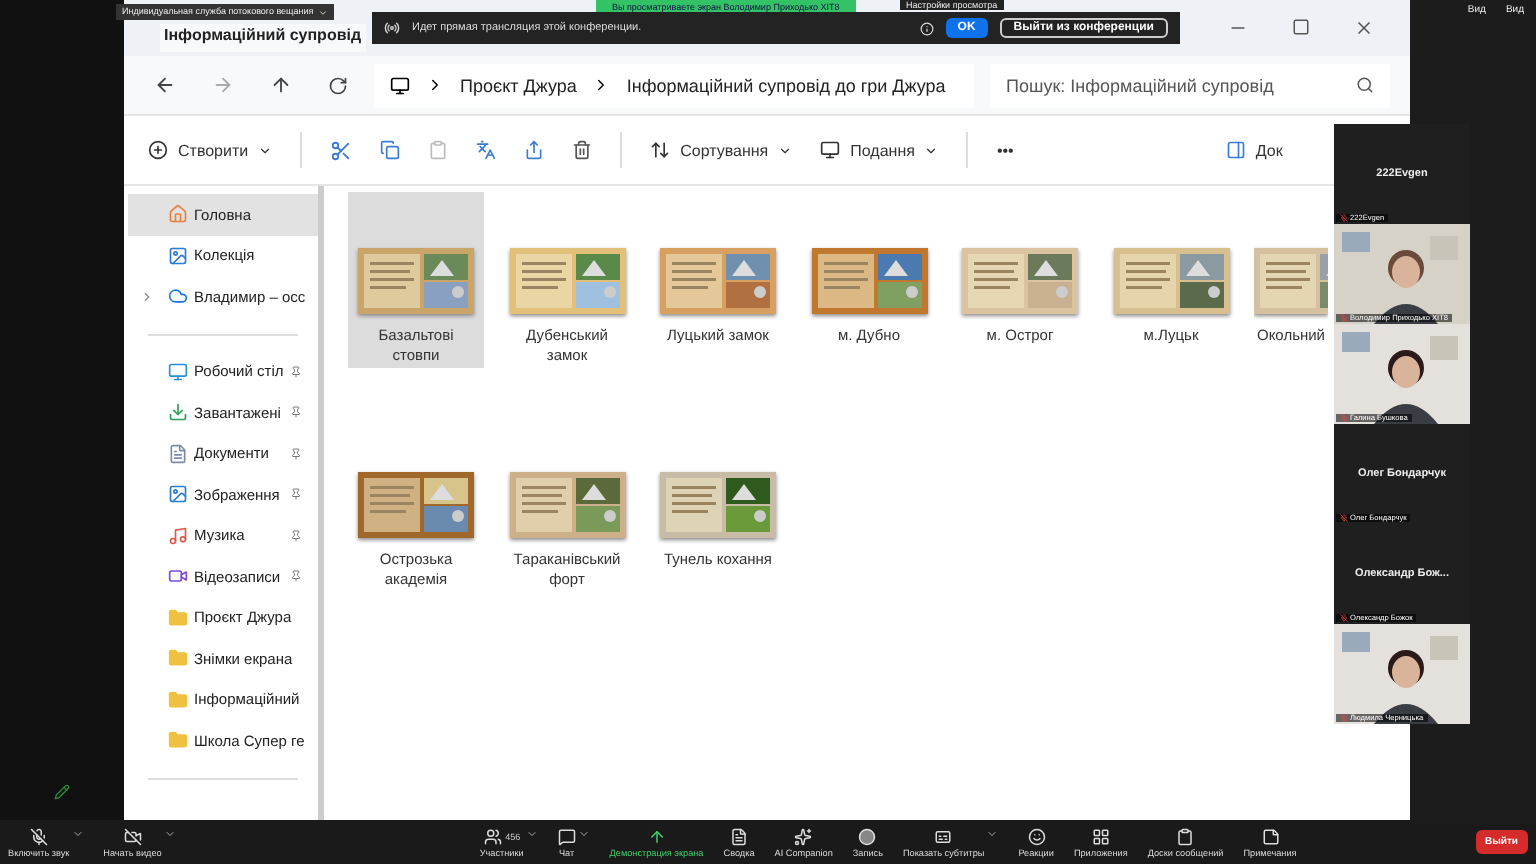 This screenshot has width=1536, height=864. Describe the element at coordinates (435, 85) in the screenshot. I see `chevron-icon` at that location.